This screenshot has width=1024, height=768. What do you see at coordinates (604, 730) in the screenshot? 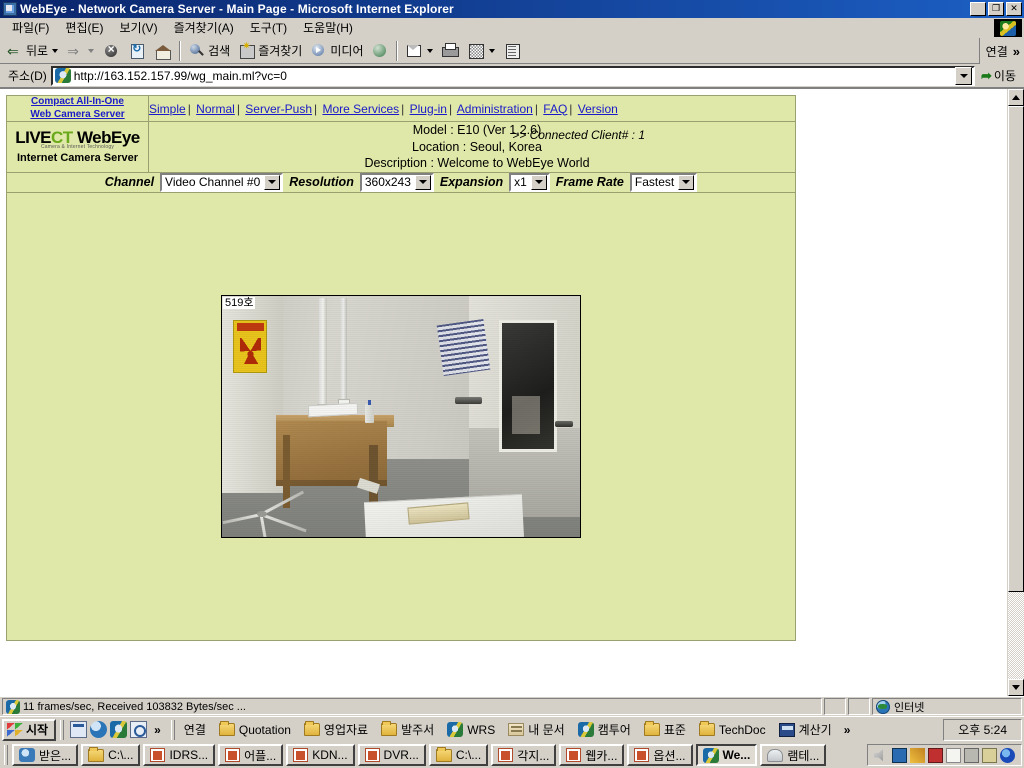
I see `taskbar-link-camtour: 캠투어` at bounding box center [604, 730].